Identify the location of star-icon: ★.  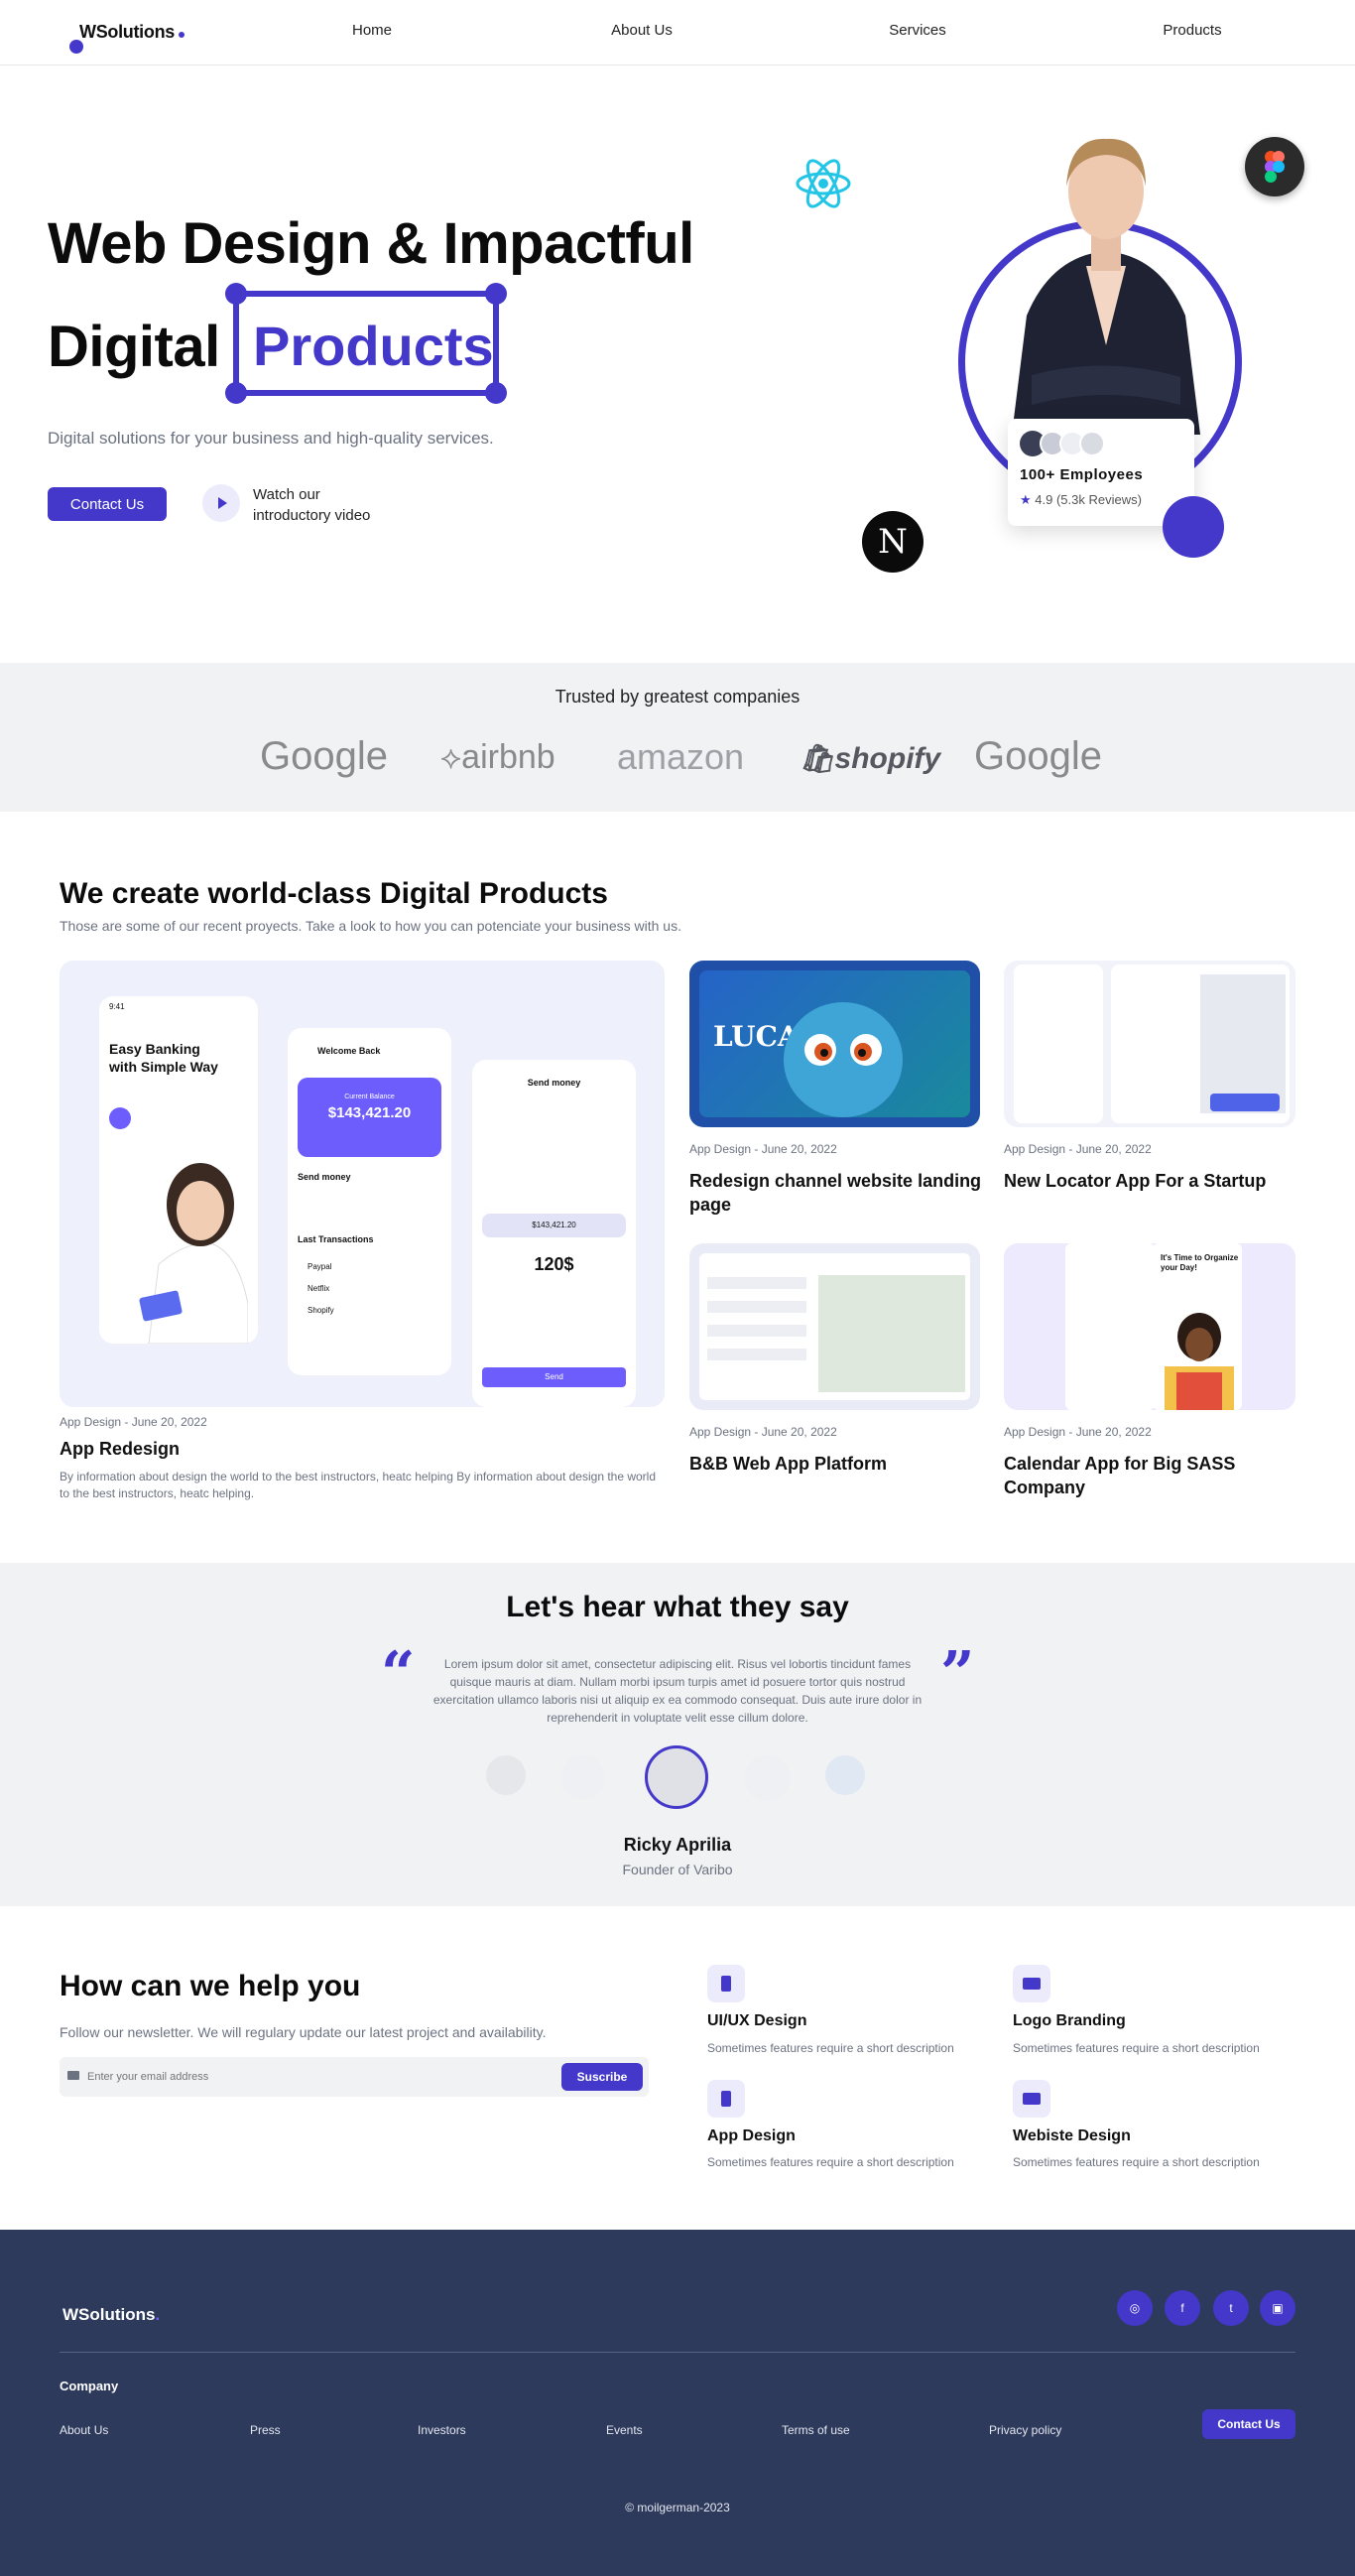
(1026, 500).